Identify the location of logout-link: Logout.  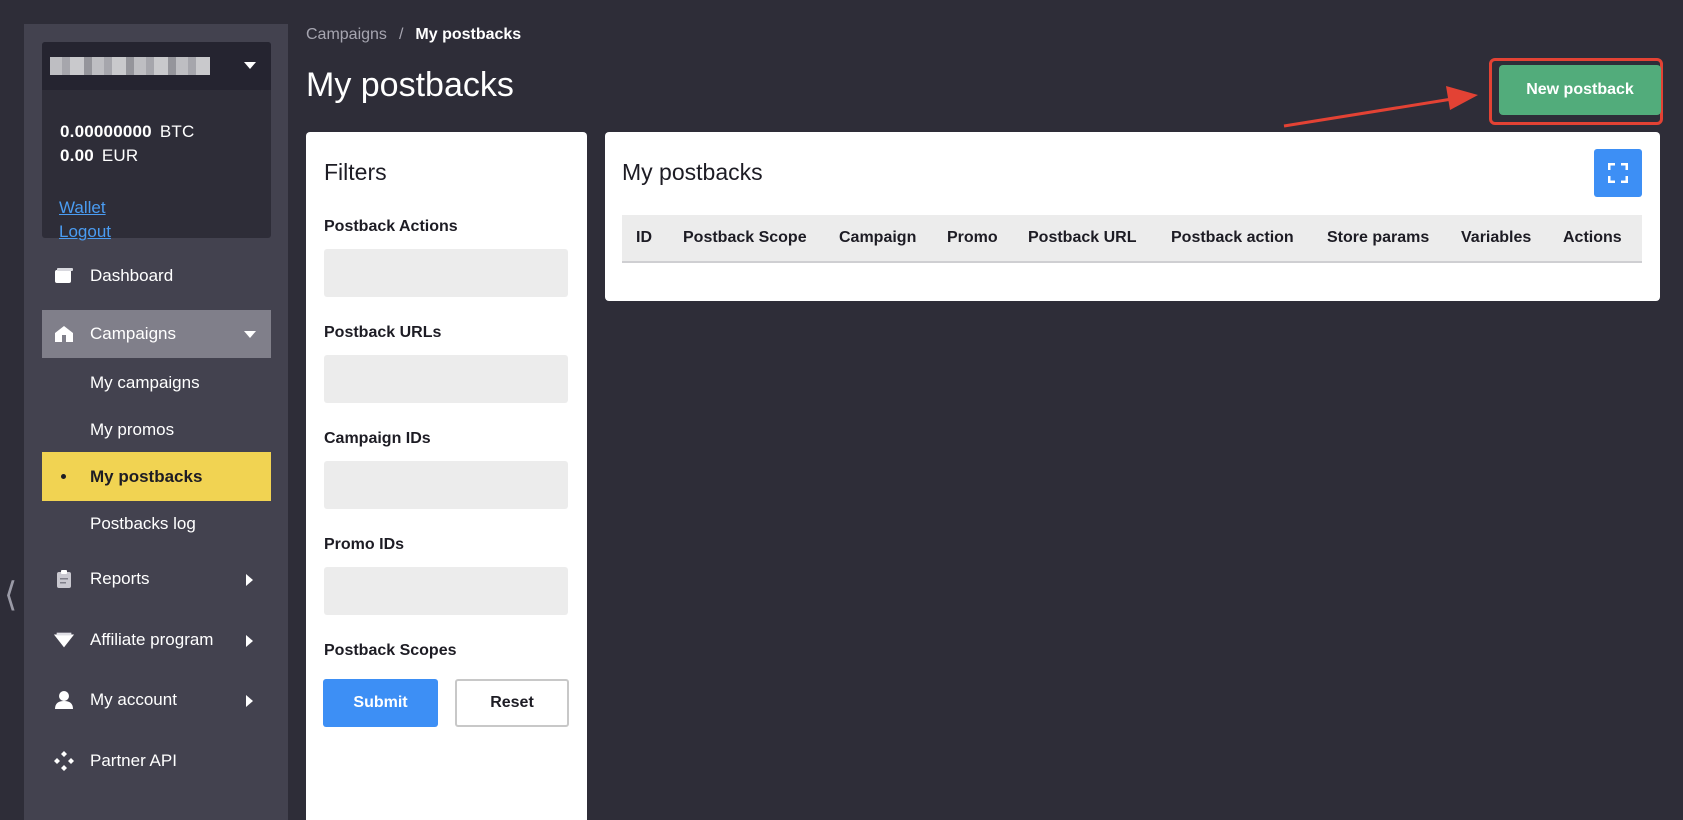
(85, 232).